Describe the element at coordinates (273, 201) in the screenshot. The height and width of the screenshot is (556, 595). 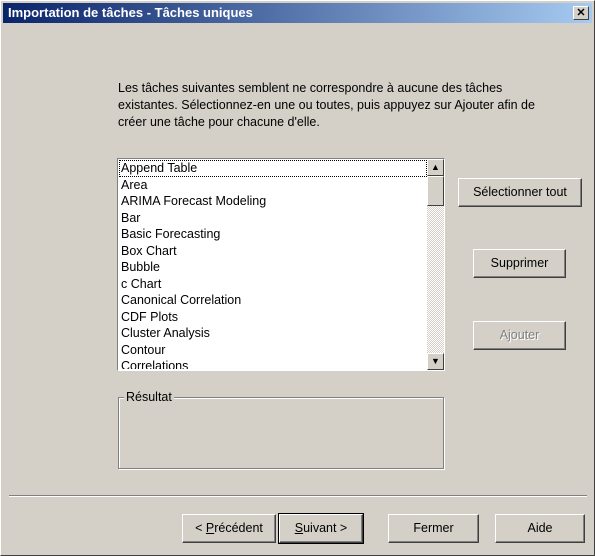
I see `task-list-item: ARIMA Forecast Modeling` at that location.